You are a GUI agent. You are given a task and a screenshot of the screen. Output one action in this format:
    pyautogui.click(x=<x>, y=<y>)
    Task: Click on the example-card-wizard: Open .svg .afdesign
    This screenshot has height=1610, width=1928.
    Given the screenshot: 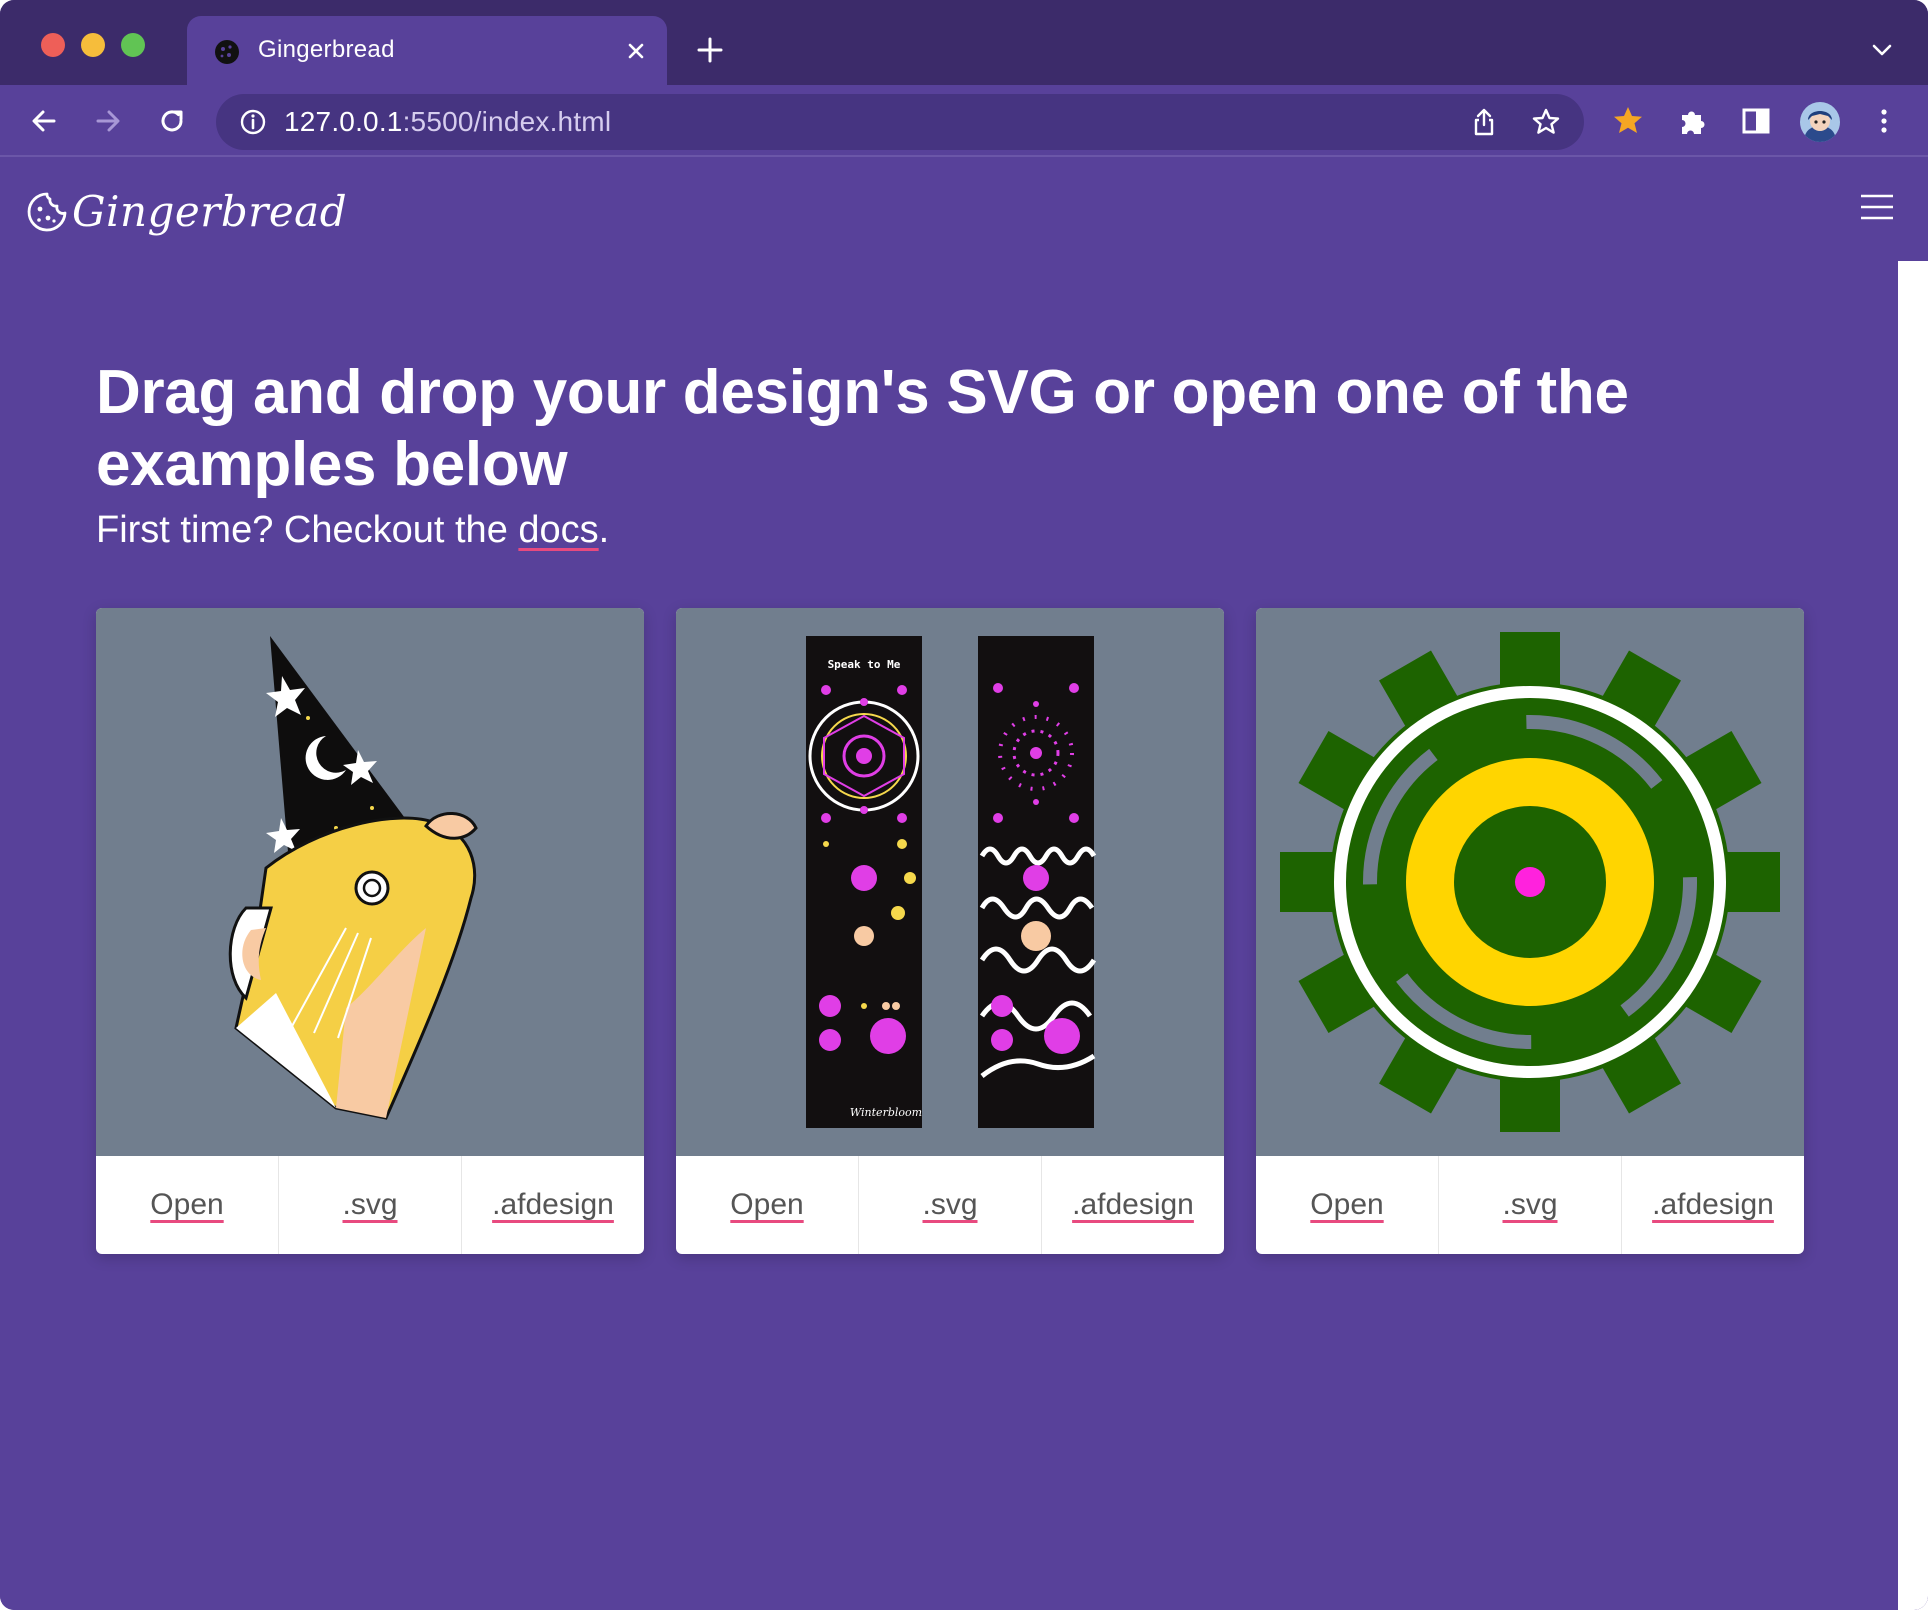 What is the action you would take?
    pyautogui.click(x=370, y=931)
    